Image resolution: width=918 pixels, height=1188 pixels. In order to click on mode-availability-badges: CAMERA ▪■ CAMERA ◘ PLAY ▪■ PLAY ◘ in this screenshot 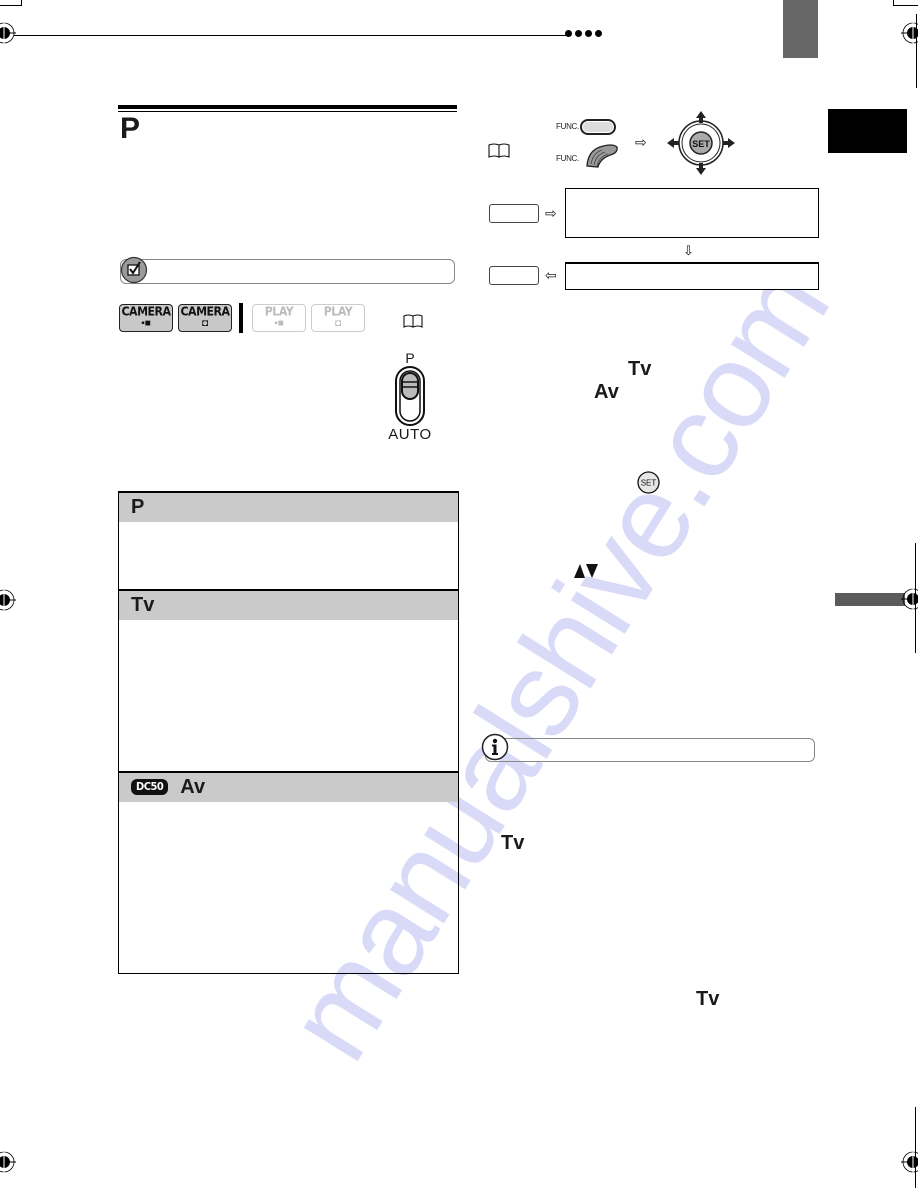, I will do `click(242, 318)`.